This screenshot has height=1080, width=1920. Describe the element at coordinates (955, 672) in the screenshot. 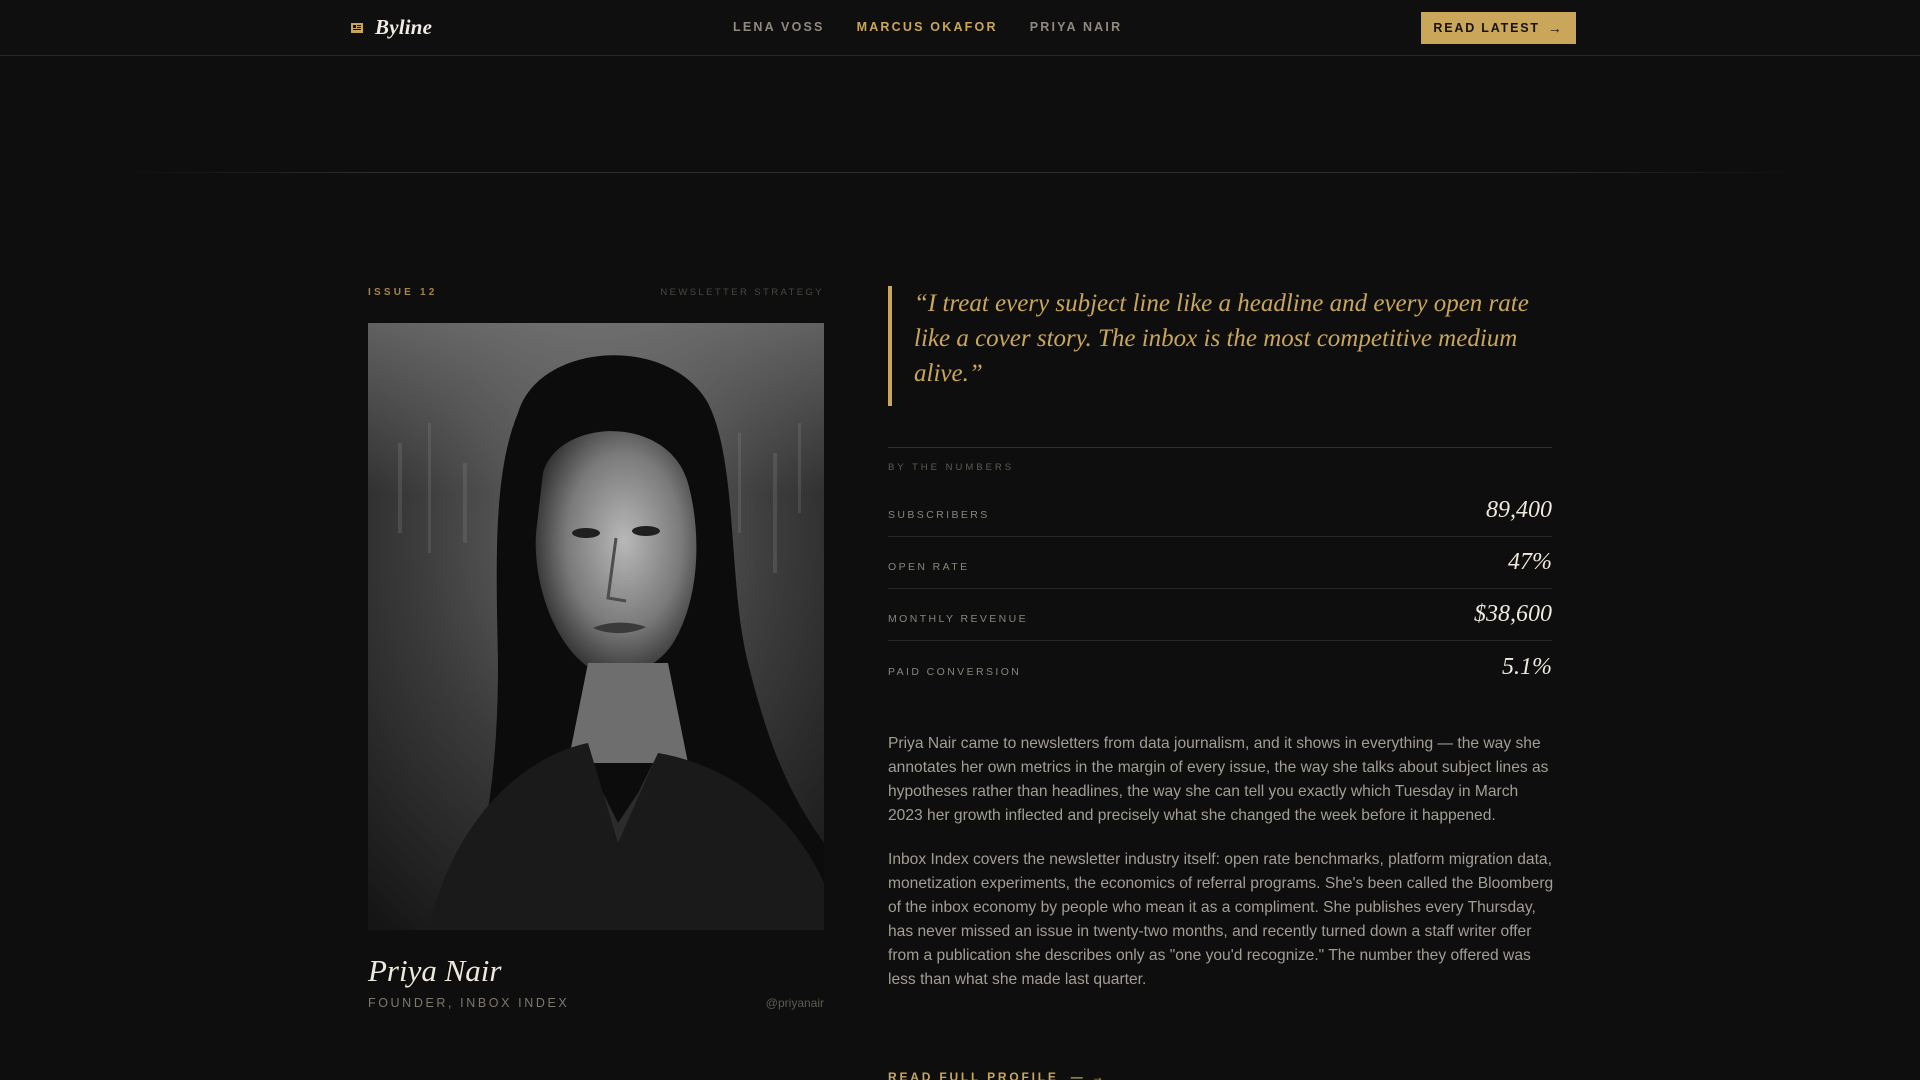

I see `stat-label: PAID CONVERSION` at that location.